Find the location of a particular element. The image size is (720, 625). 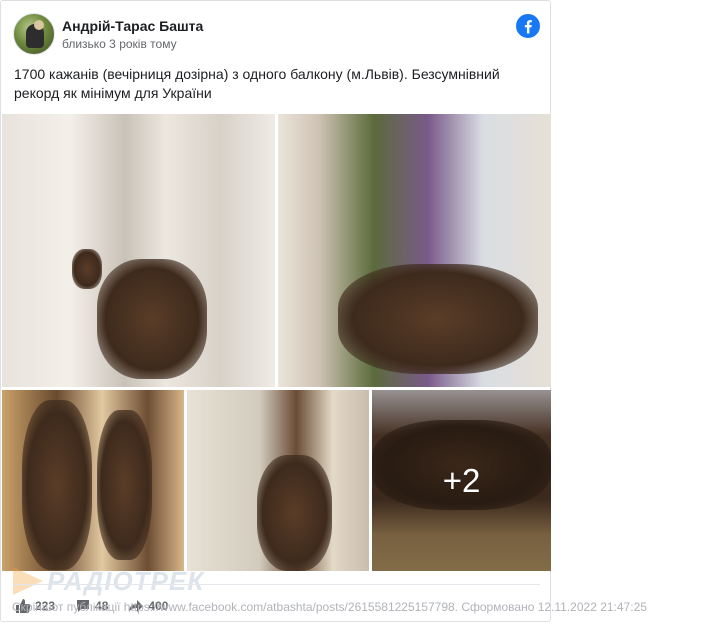

stats-divider is located at coordinates (276, 584).